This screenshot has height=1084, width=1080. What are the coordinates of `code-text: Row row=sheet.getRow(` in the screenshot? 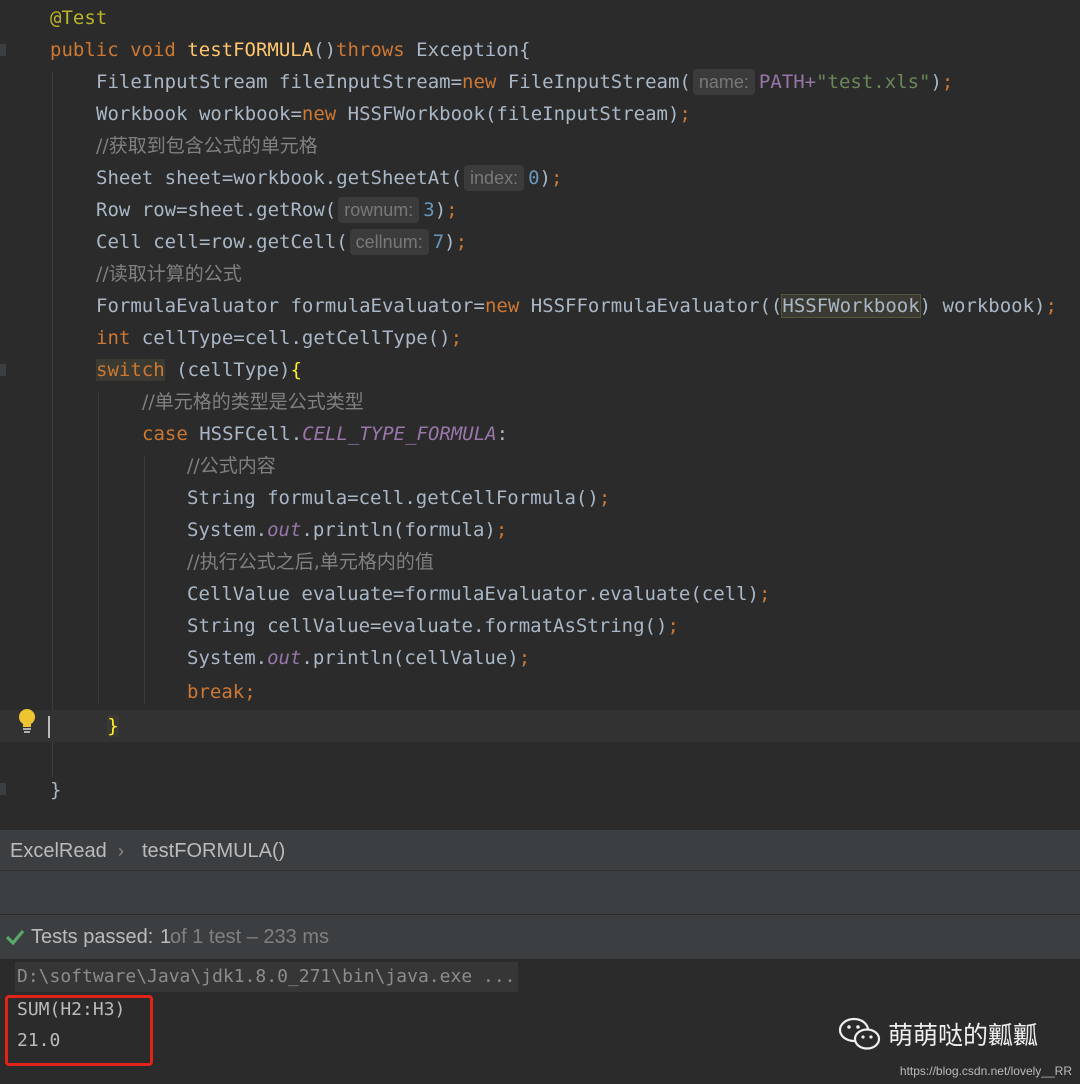 It's located at (216, 210).